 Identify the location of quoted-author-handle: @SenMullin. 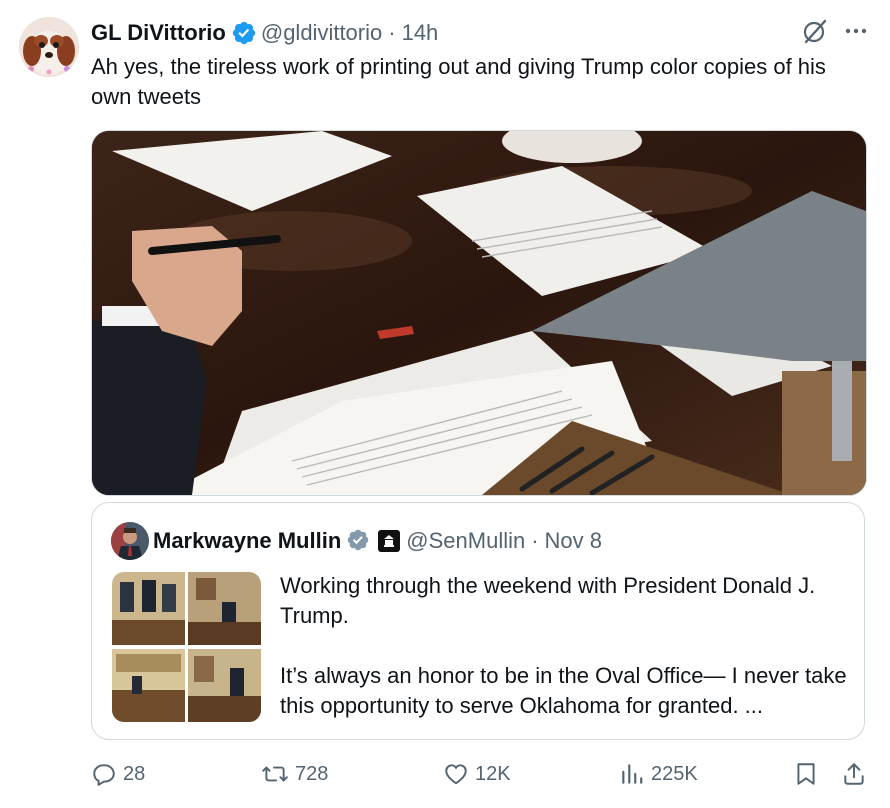
(465, 541).